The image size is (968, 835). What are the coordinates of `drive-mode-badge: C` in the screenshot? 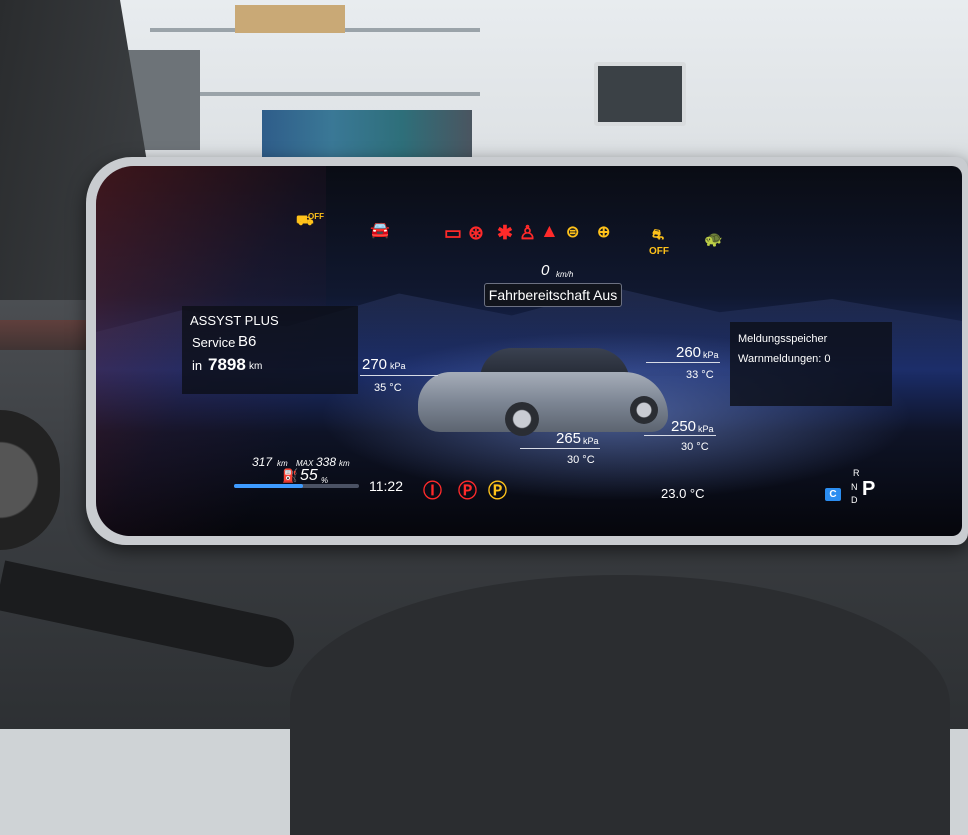 It's located at (833, 494).